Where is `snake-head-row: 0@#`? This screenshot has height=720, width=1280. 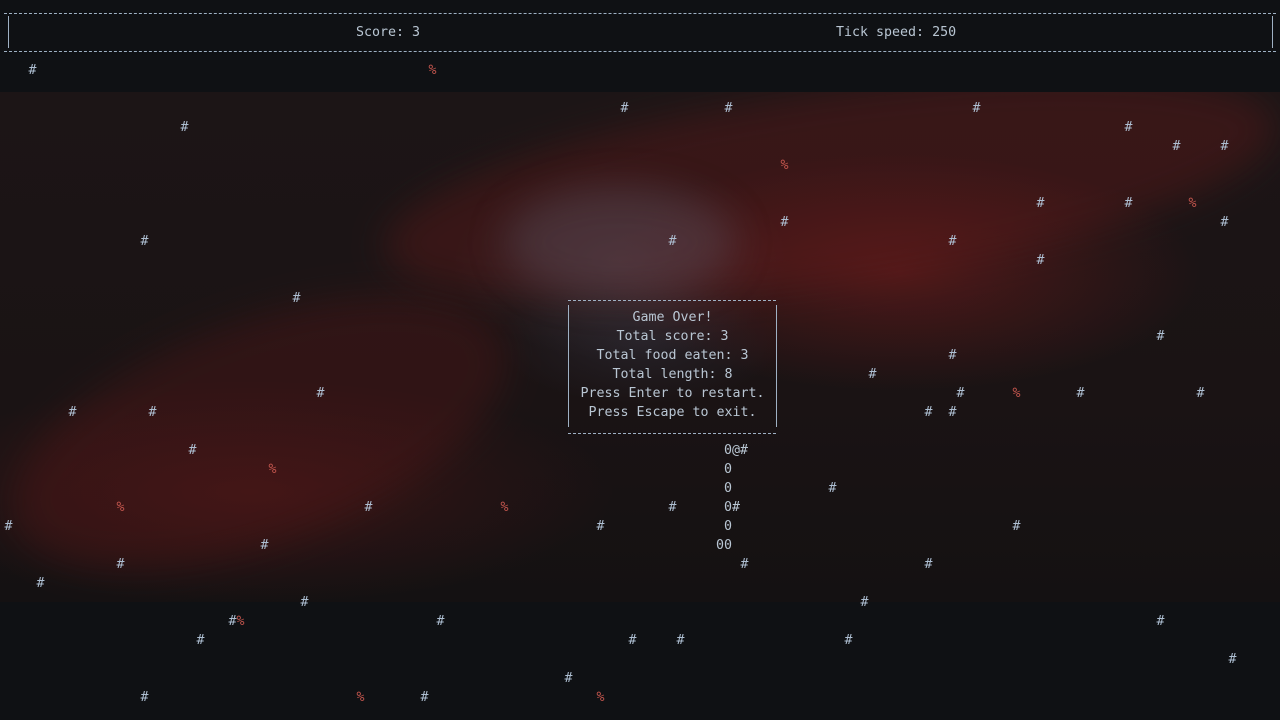
snake-head-row: 0@# is located at coordinates (736, 450).